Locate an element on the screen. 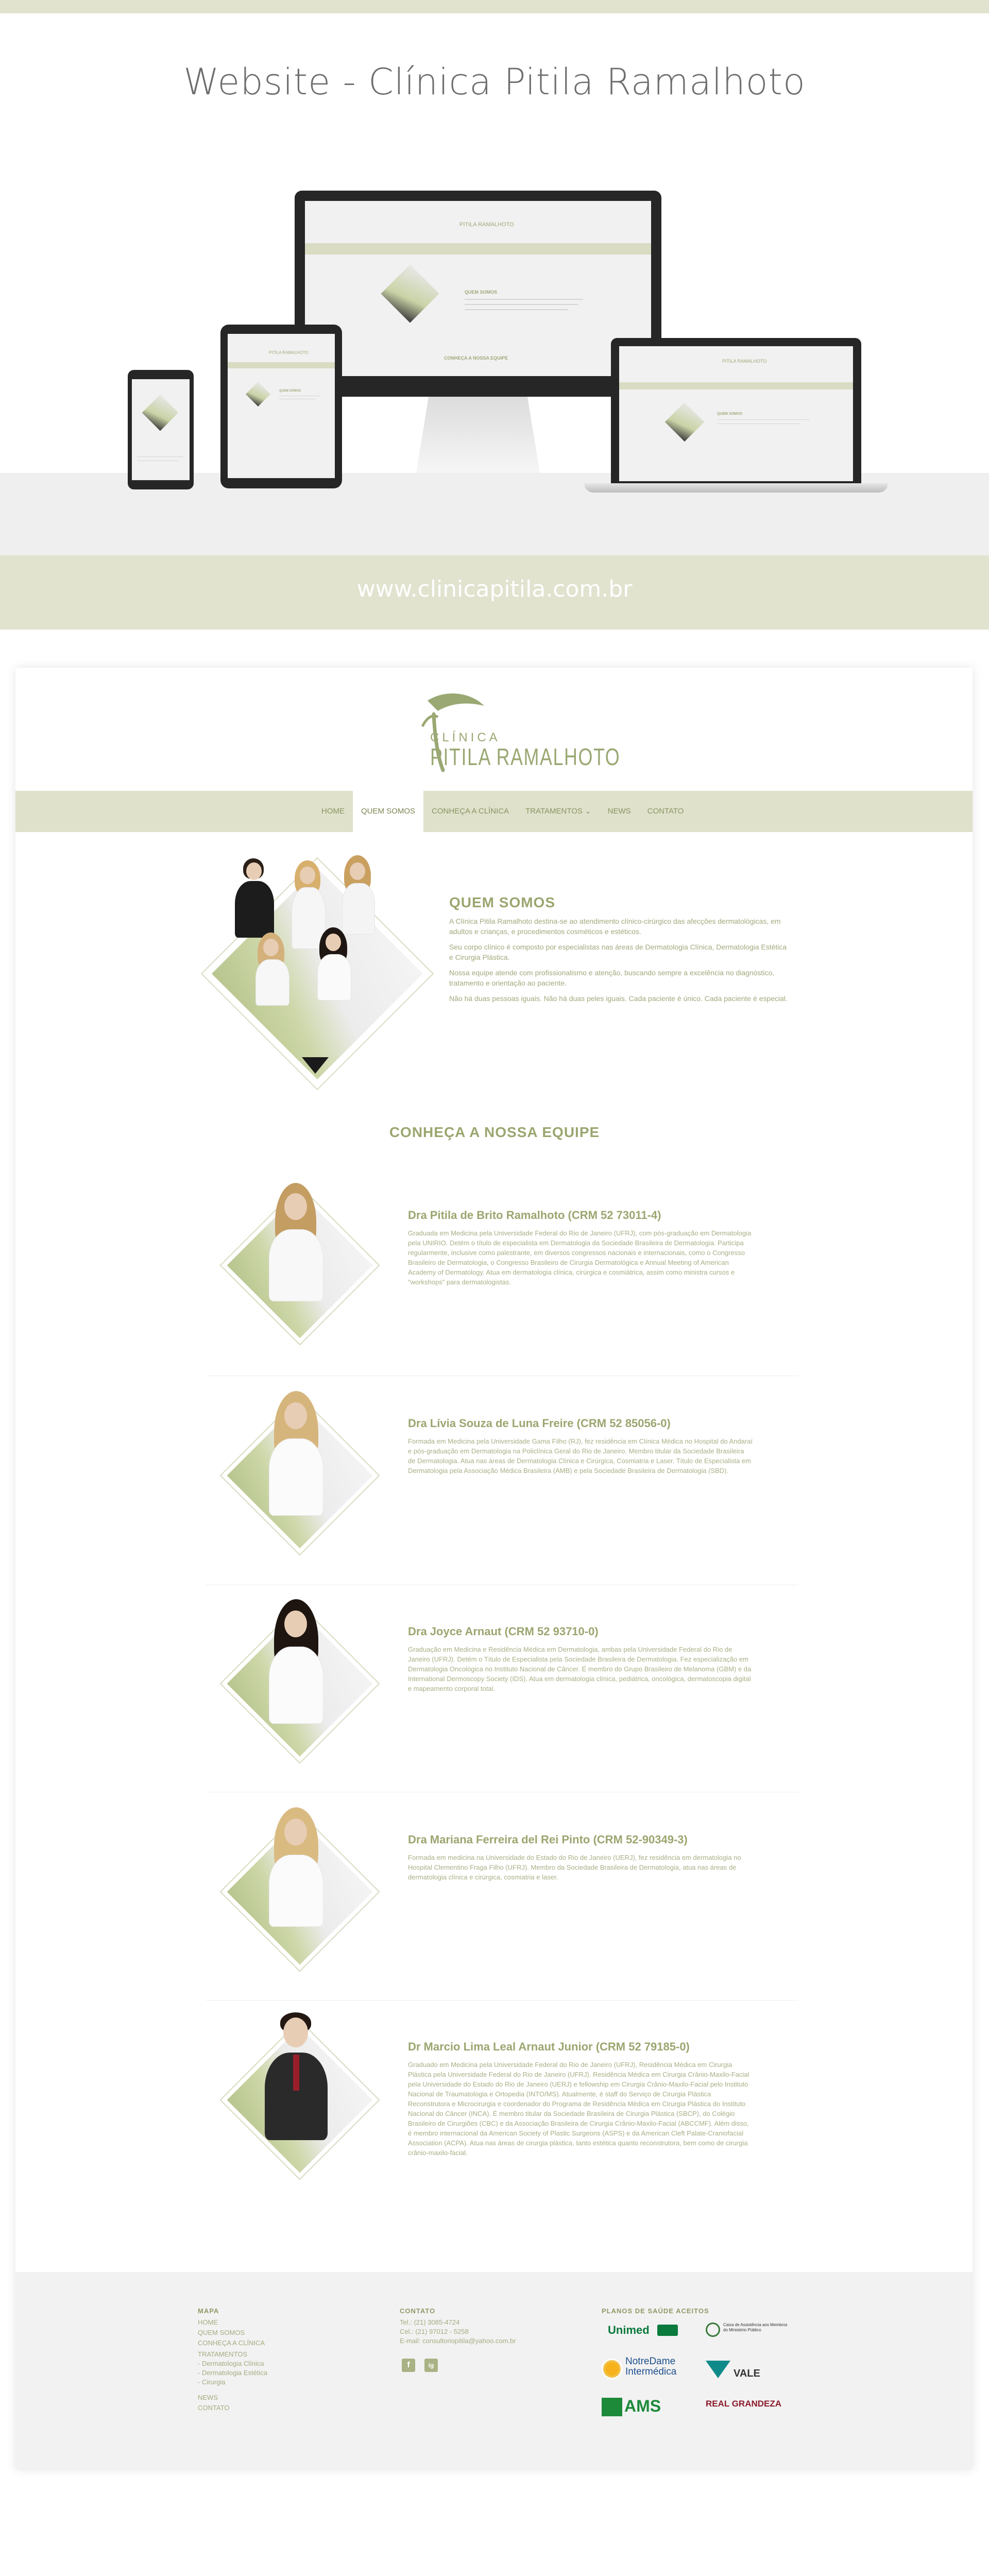  nav-quem-somos: QUEM SOMOS is located at coordinates (388, 811).